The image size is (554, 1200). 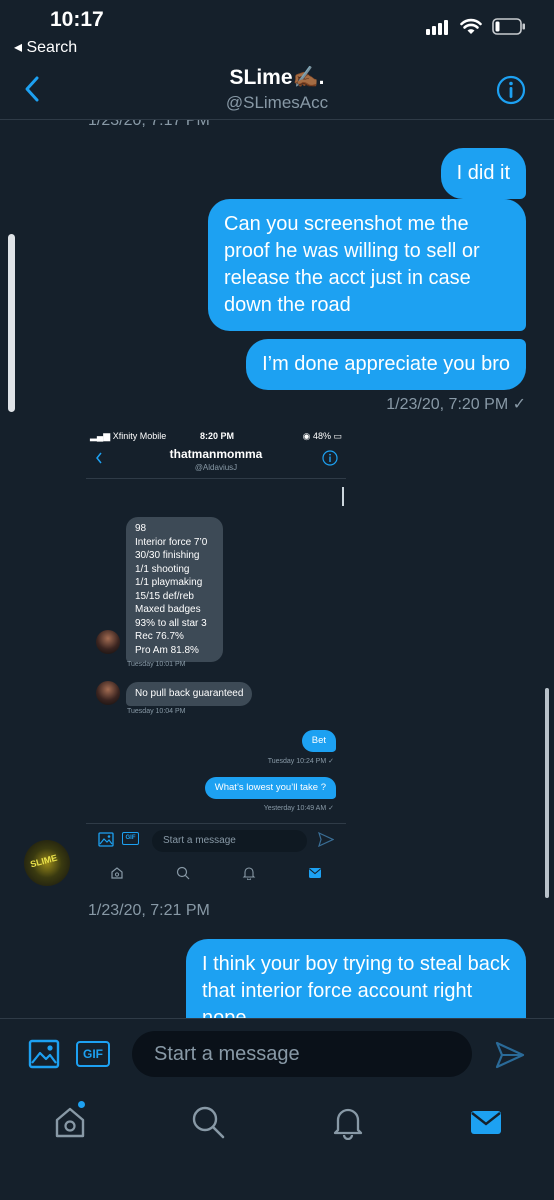 What do you see at coordinates (483, 173) in the screenshot?
I see `sent-message-bubble: I did it` at bounding box center [483, 173].